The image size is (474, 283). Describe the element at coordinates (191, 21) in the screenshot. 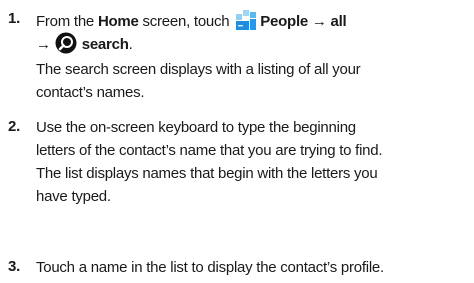

I see `step-1-instruction: From the Home screen, touch People → all` at that location.